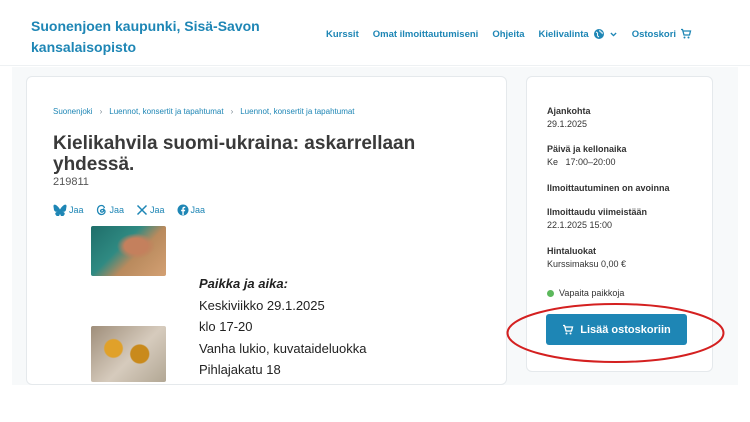 This screenshot has height=422, width=750. I want to click on nav-courses: Kurssit, so click(342, 34).